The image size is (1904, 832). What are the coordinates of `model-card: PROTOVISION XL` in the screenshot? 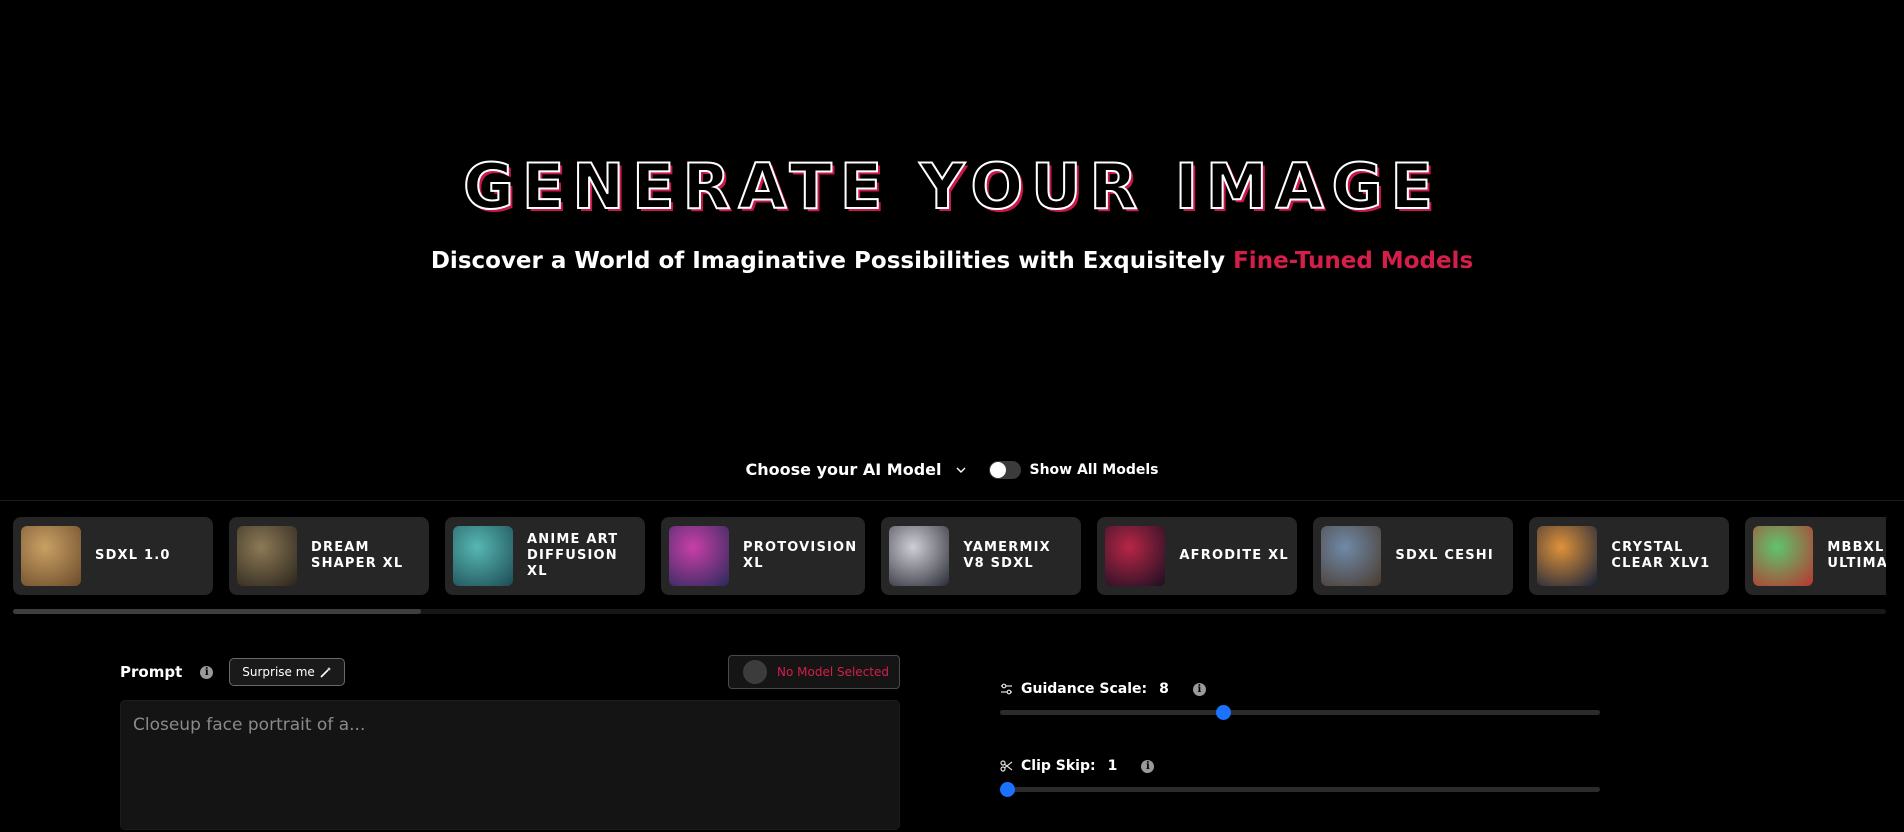 It's located at (763, 556).